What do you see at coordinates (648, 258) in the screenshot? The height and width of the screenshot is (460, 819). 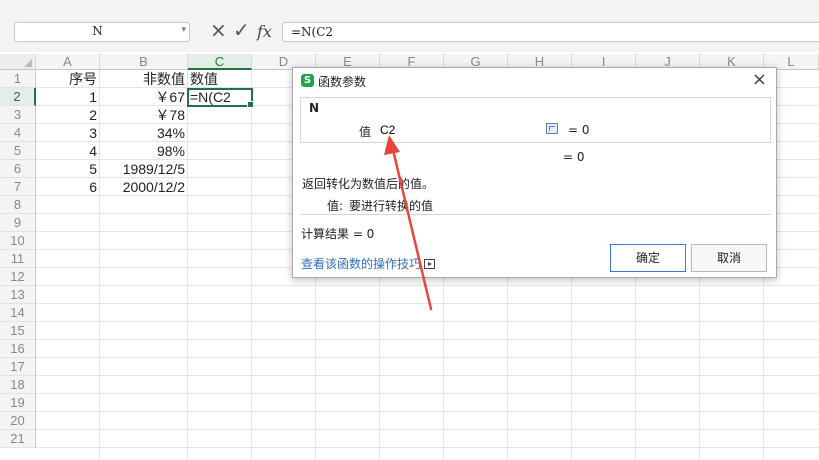 I see `ok-button: 确定` at bounding box center [648, 258].